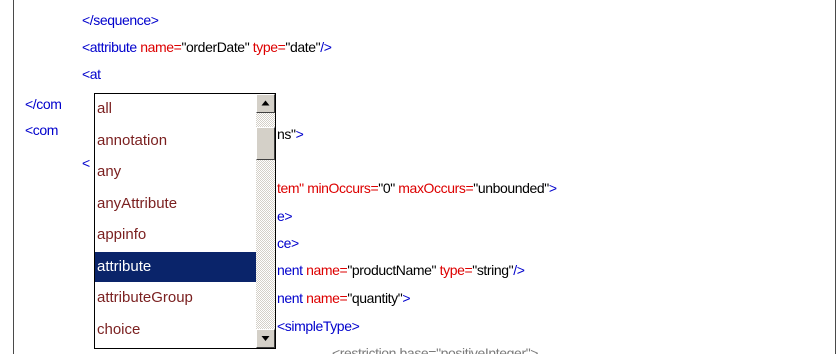 This screenshot has height=354, width=837. I want to click on autocomplete-item: appinfo, so click(175, 235).